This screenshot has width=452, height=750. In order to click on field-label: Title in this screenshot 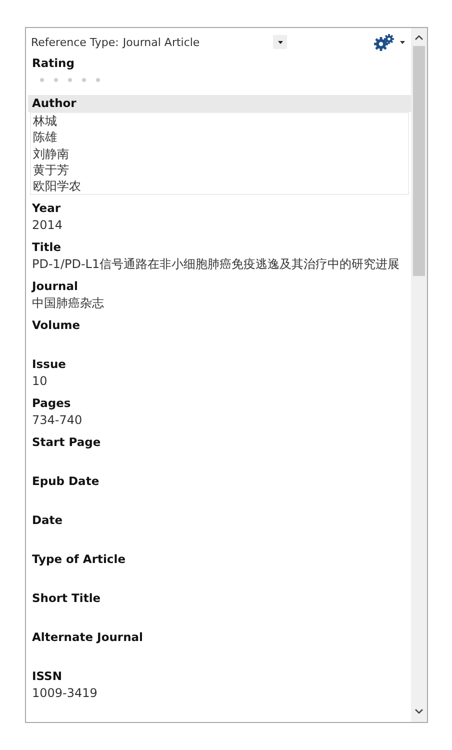, I will do `click(46, 247)`.